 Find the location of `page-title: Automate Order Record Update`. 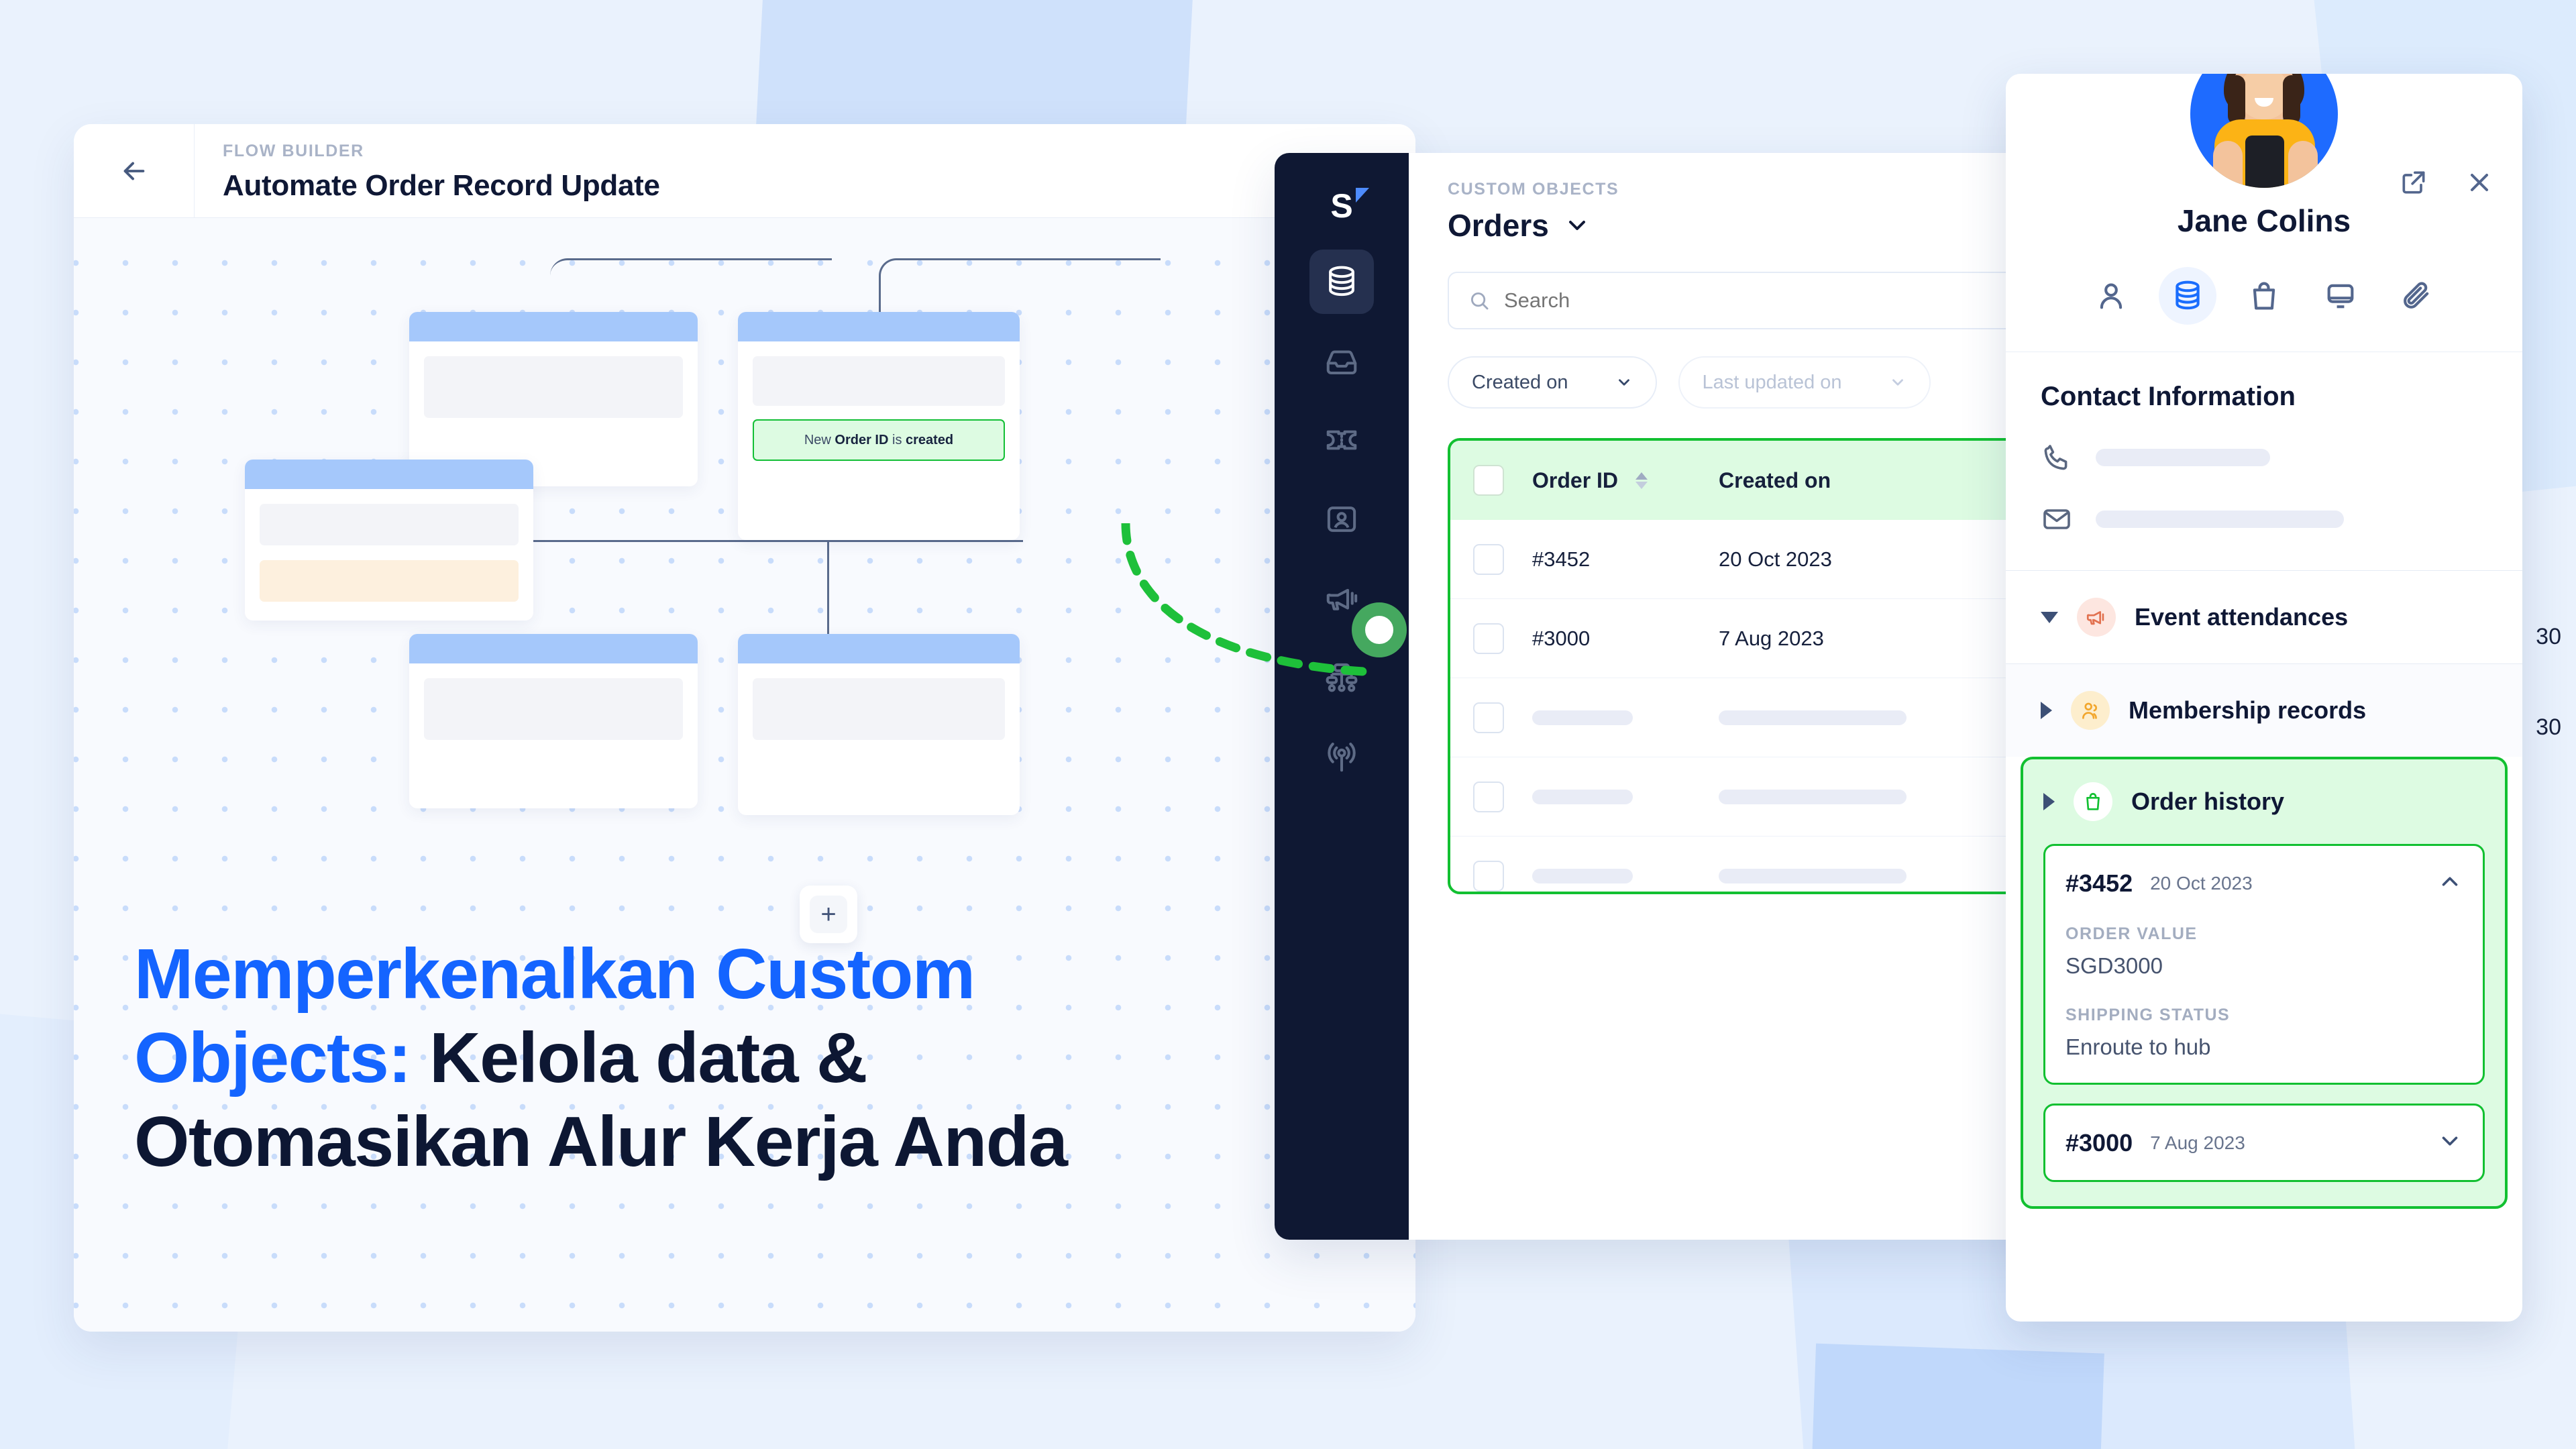

page-title: Automate Order Record Update is located at coordinates (441, 185).